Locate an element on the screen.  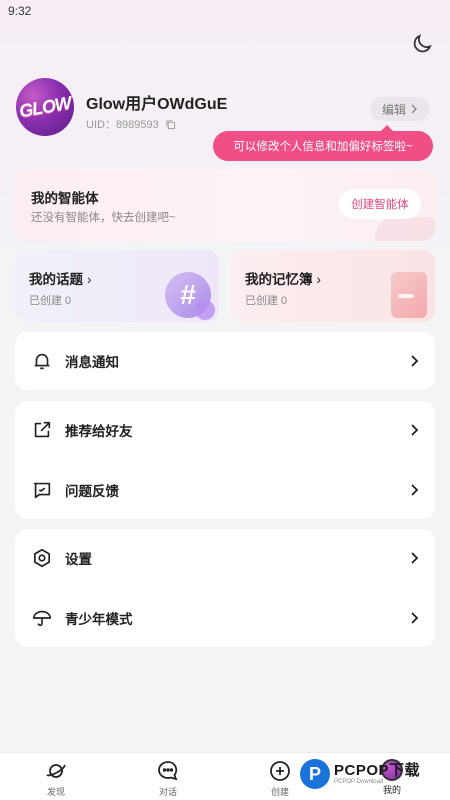
avatar-logo-text: GLOW is located at coordinates (45, 106).